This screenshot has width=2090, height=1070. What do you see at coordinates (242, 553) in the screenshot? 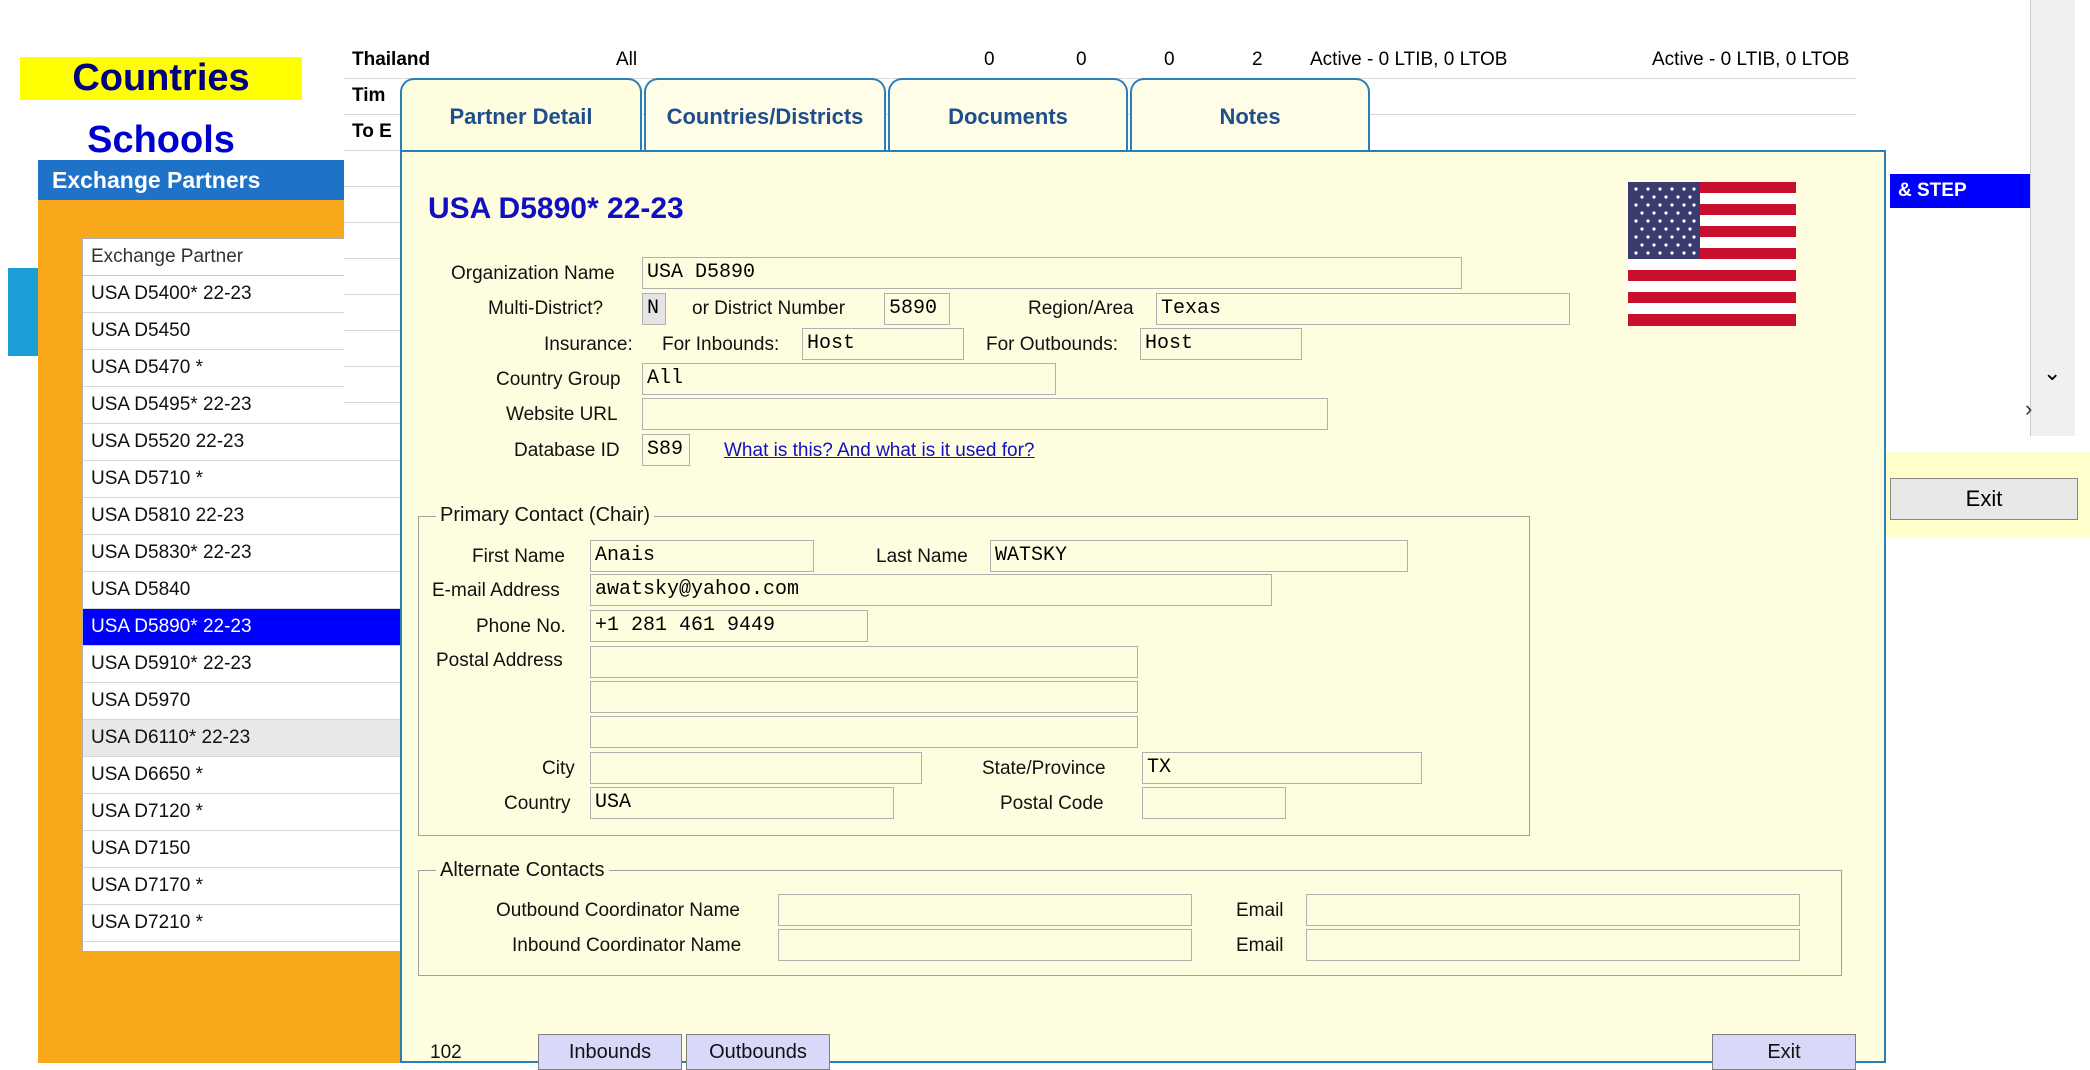
I see `exchange-partner-row: USA D5830* 22-23` at bounding box center [242, 553].